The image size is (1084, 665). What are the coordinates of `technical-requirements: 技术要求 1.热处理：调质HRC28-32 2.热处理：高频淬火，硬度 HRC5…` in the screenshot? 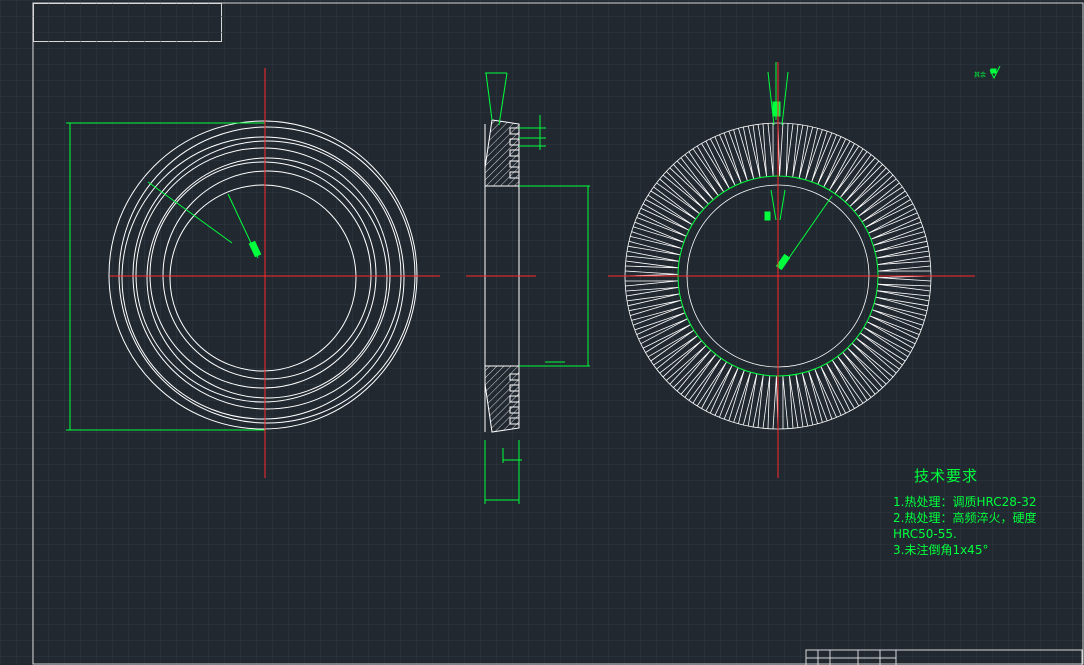 It's located at (964, 511).